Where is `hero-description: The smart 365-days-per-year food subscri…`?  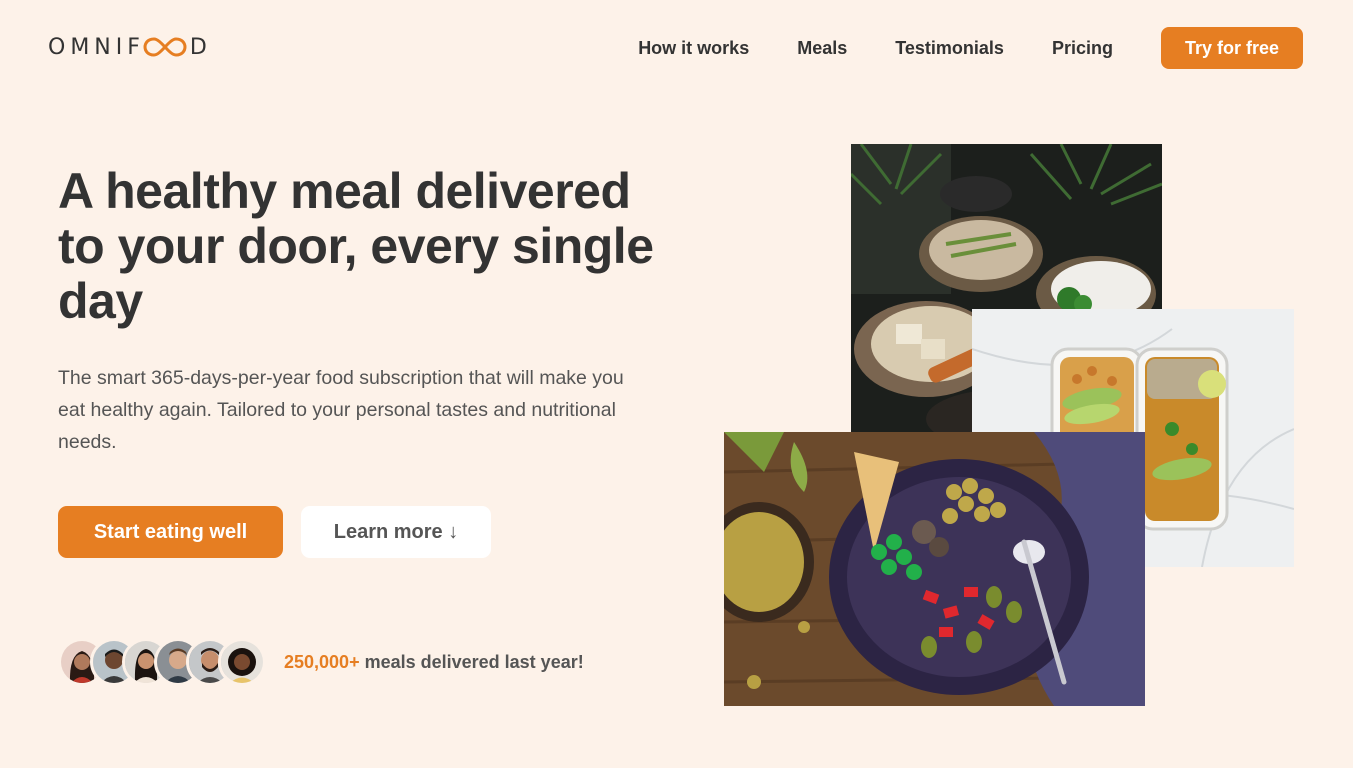
hero-description: The smart 365-days-per-year food subscri… is located at coordinates (341, 410).